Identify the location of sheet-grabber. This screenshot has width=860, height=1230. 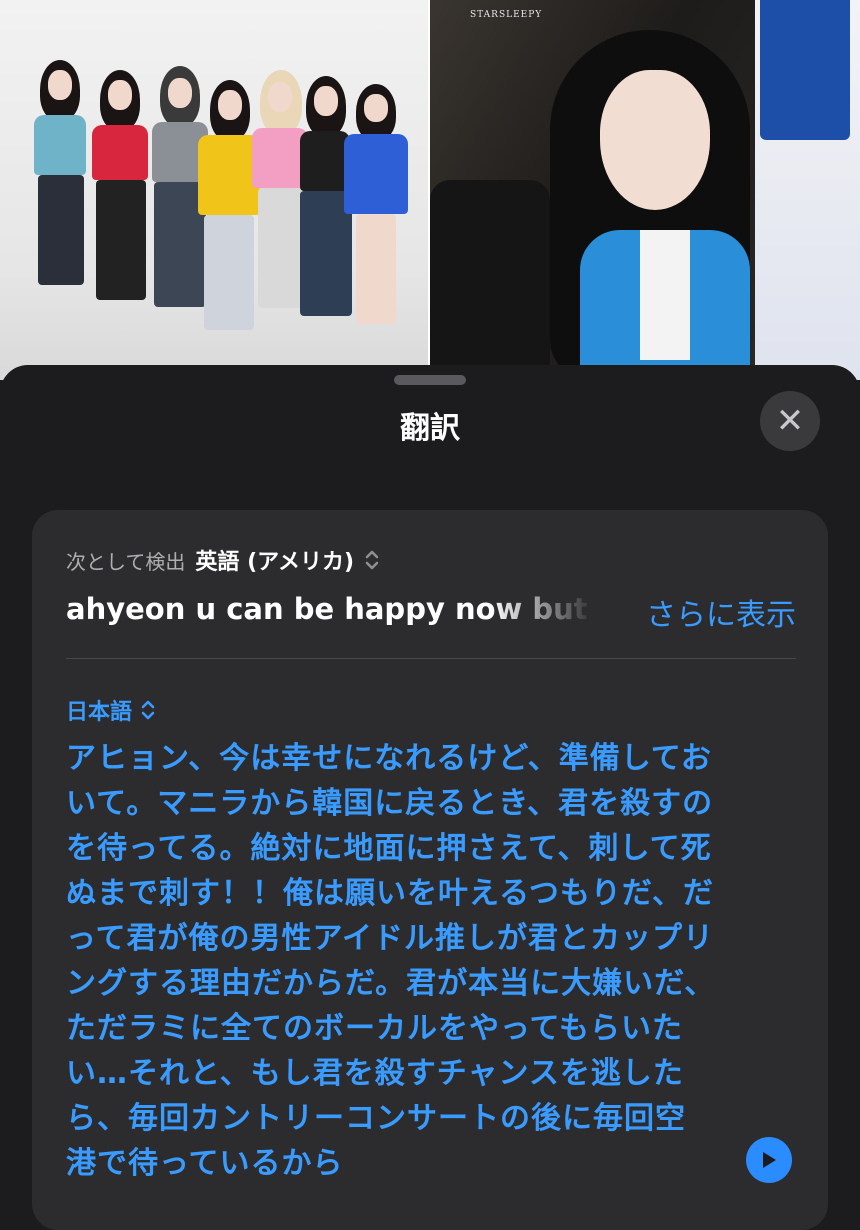
(430, 380).